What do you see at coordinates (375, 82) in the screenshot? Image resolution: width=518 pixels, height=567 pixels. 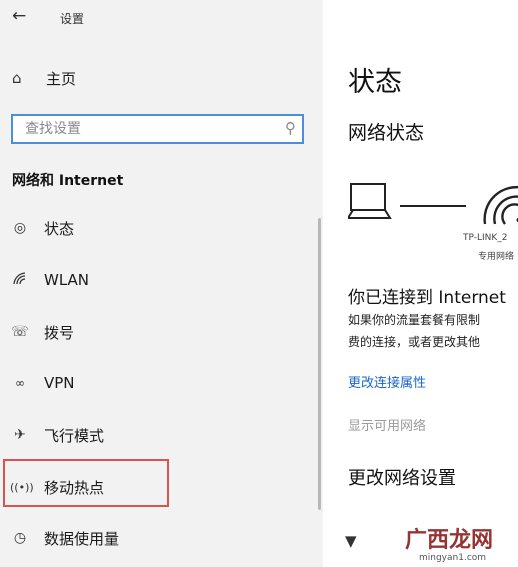 I see `page-title: 状态` at bounding box center [375, 82].